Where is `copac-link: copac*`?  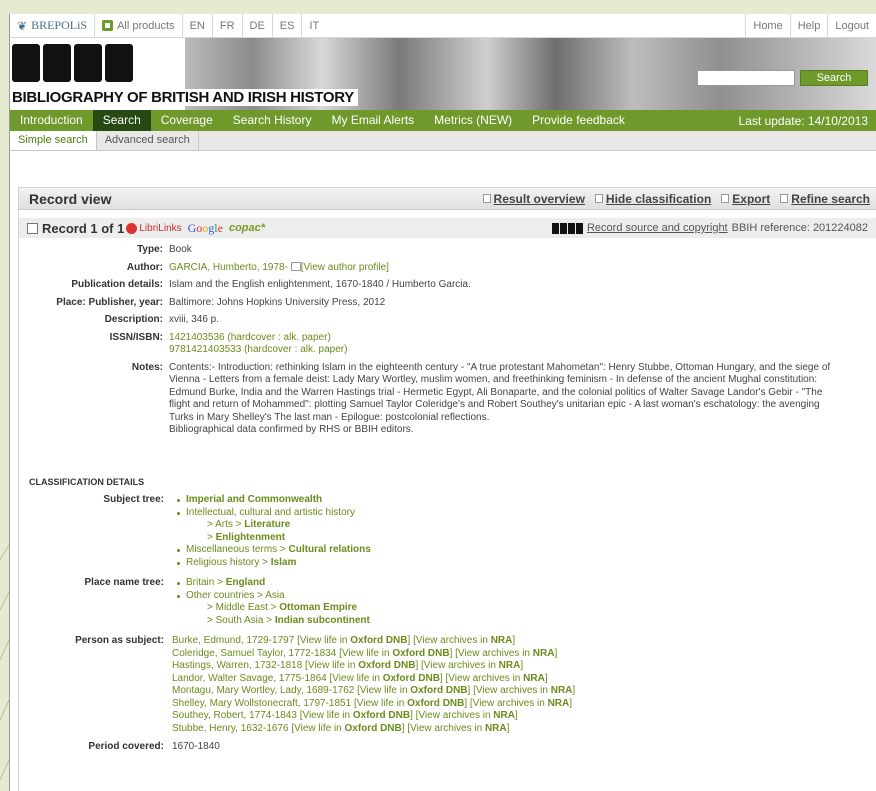 copac-link: copac* is located at coordinates (247, 228).